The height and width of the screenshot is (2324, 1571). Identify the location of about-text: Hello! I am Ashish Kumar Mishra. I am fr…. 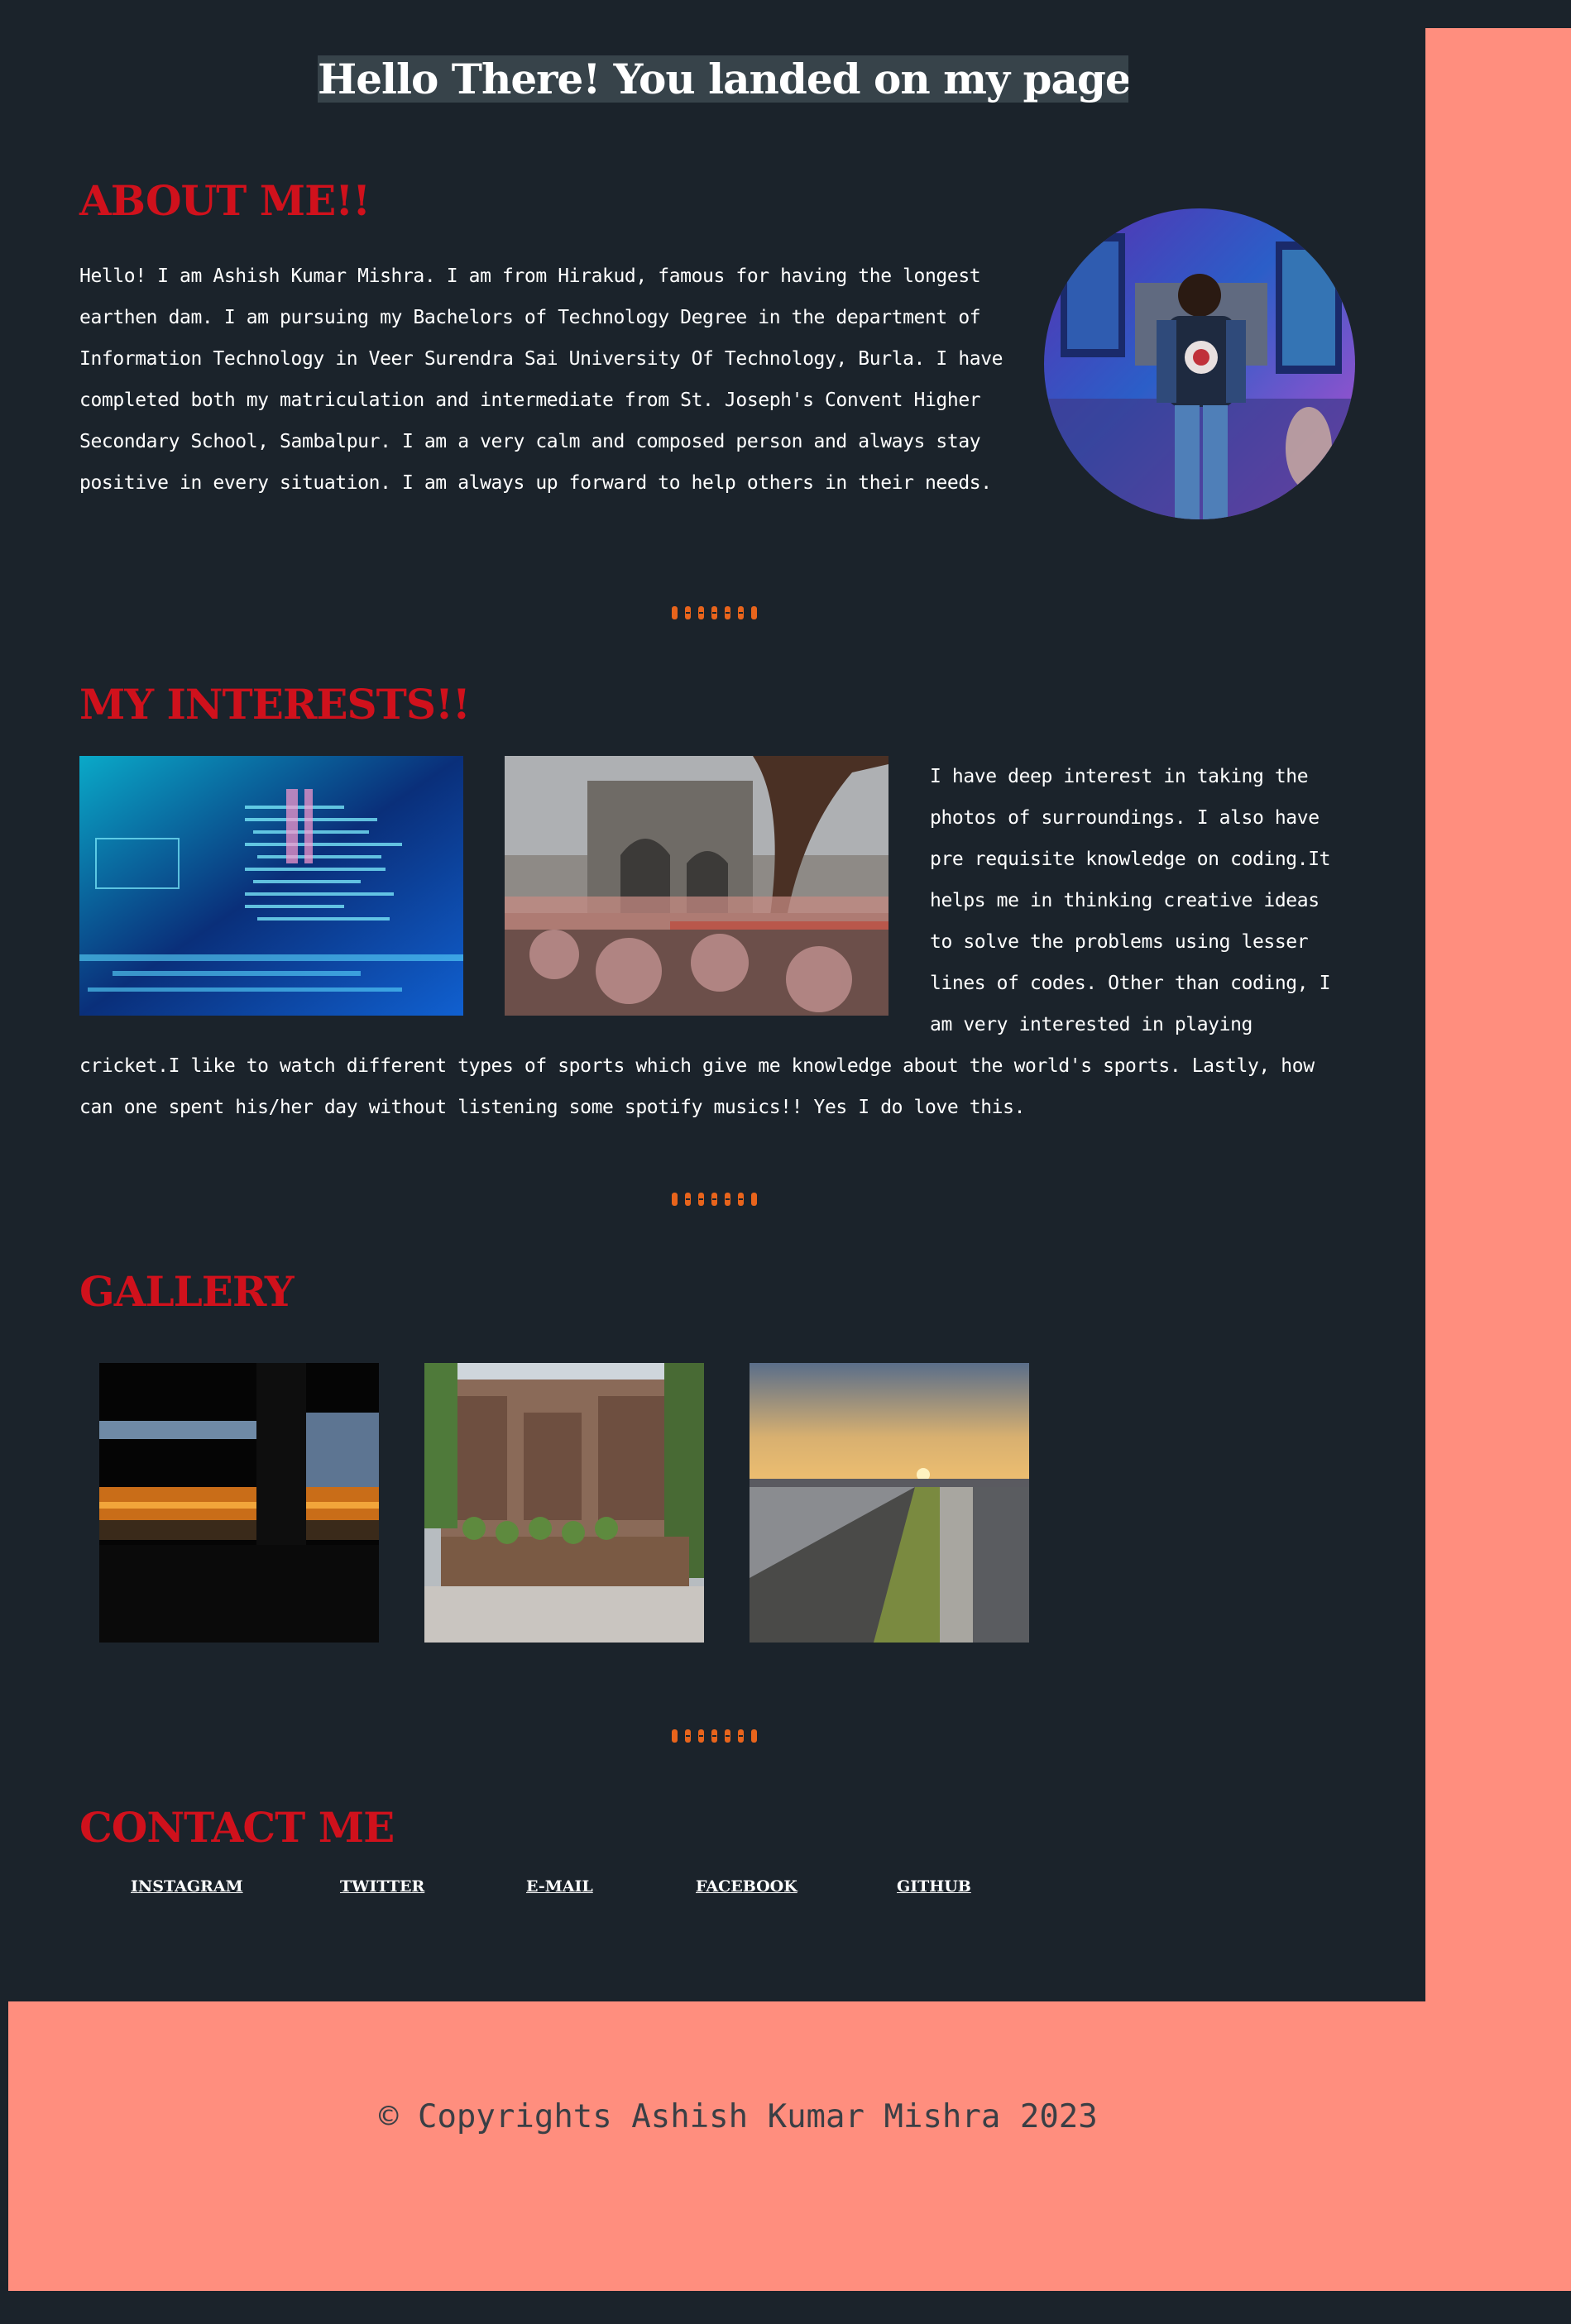
(541, 379).